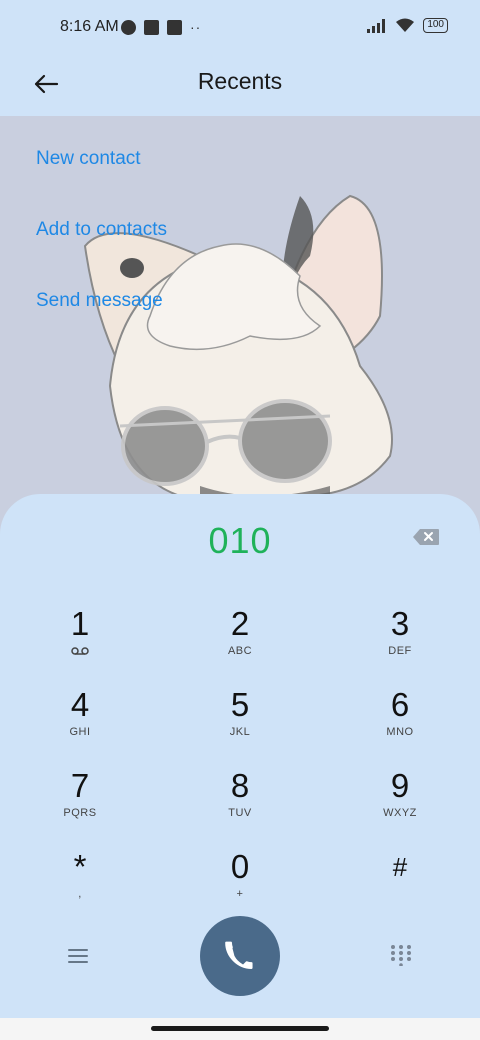  I want to click on header: Recents, so click(240, 86).